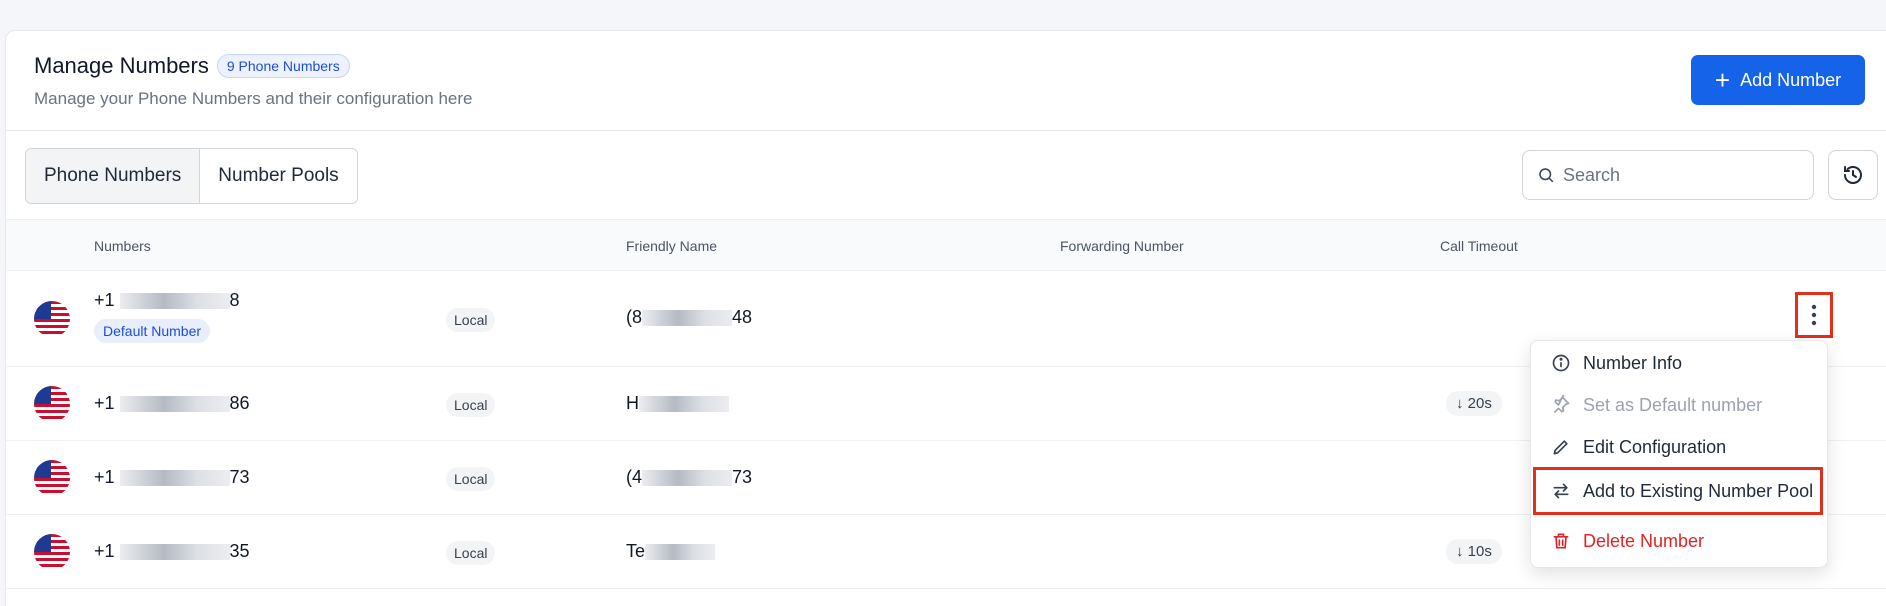 The height and width of the screenshot is (606, 1886). Describe the element at coordinates (283, 66) in the screenshot. I see `count-badge: 9 Phone Numbers` at that location.